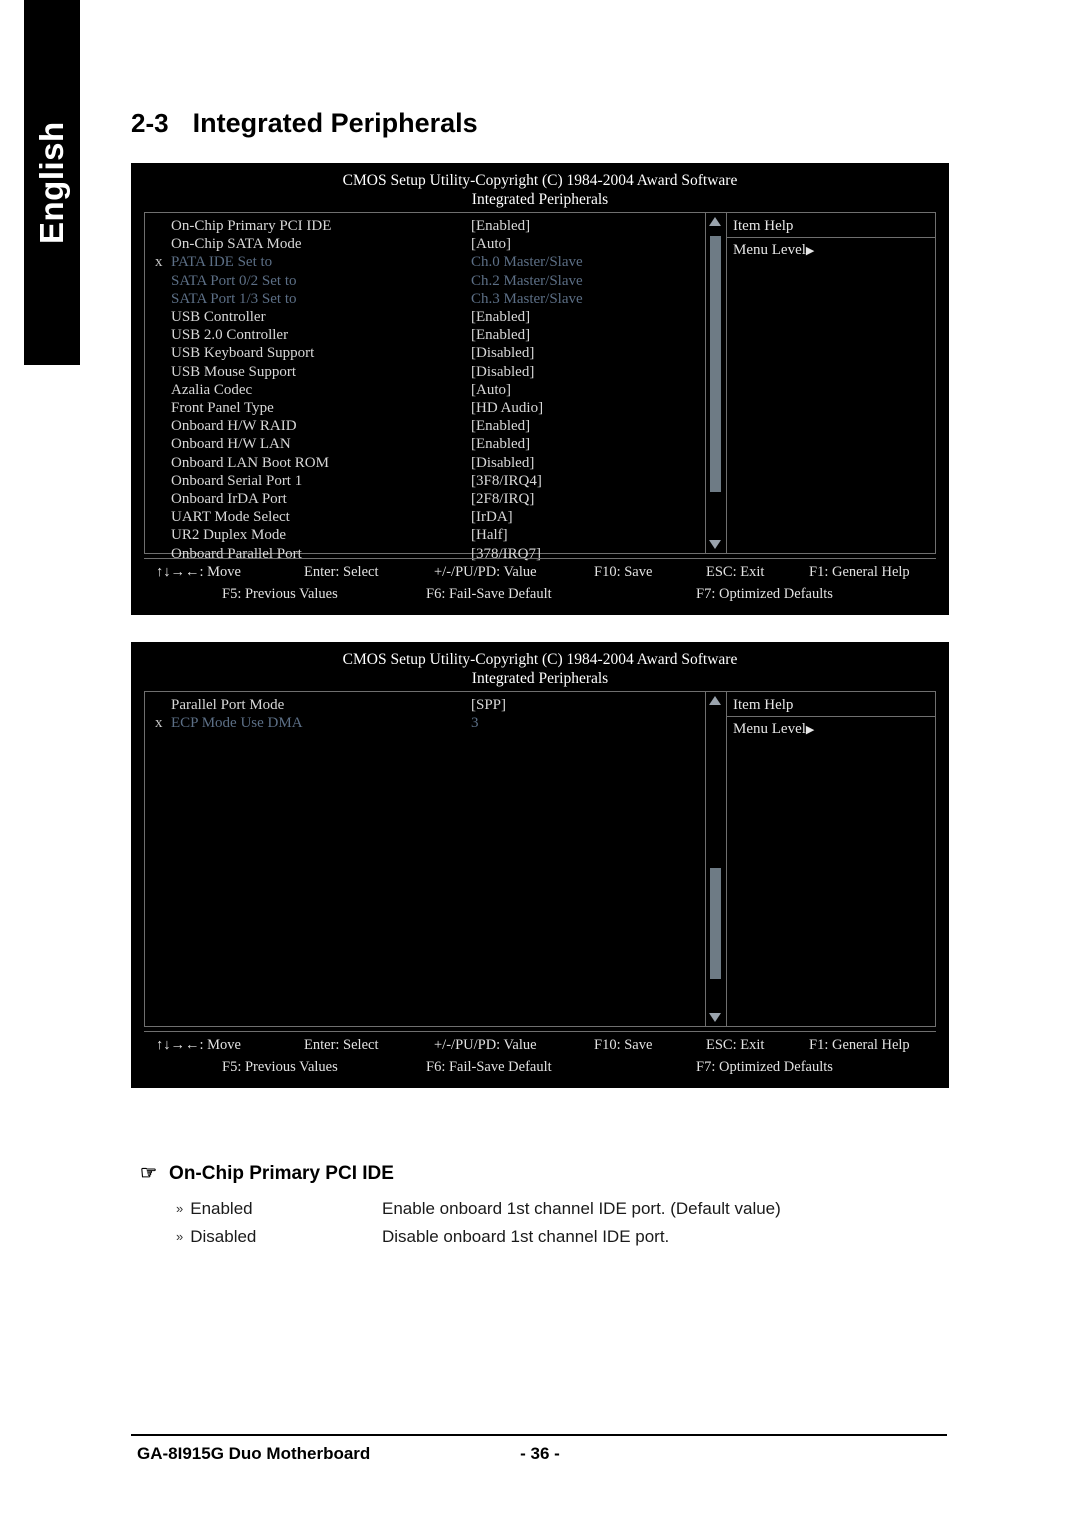 This screenshot has width=1080, height=1529. Describe the element at coordinates (425, 499) in the screenshot. I see `bios-option-row: Onboard IrDA Port [2F8/IRQ]` at that location.